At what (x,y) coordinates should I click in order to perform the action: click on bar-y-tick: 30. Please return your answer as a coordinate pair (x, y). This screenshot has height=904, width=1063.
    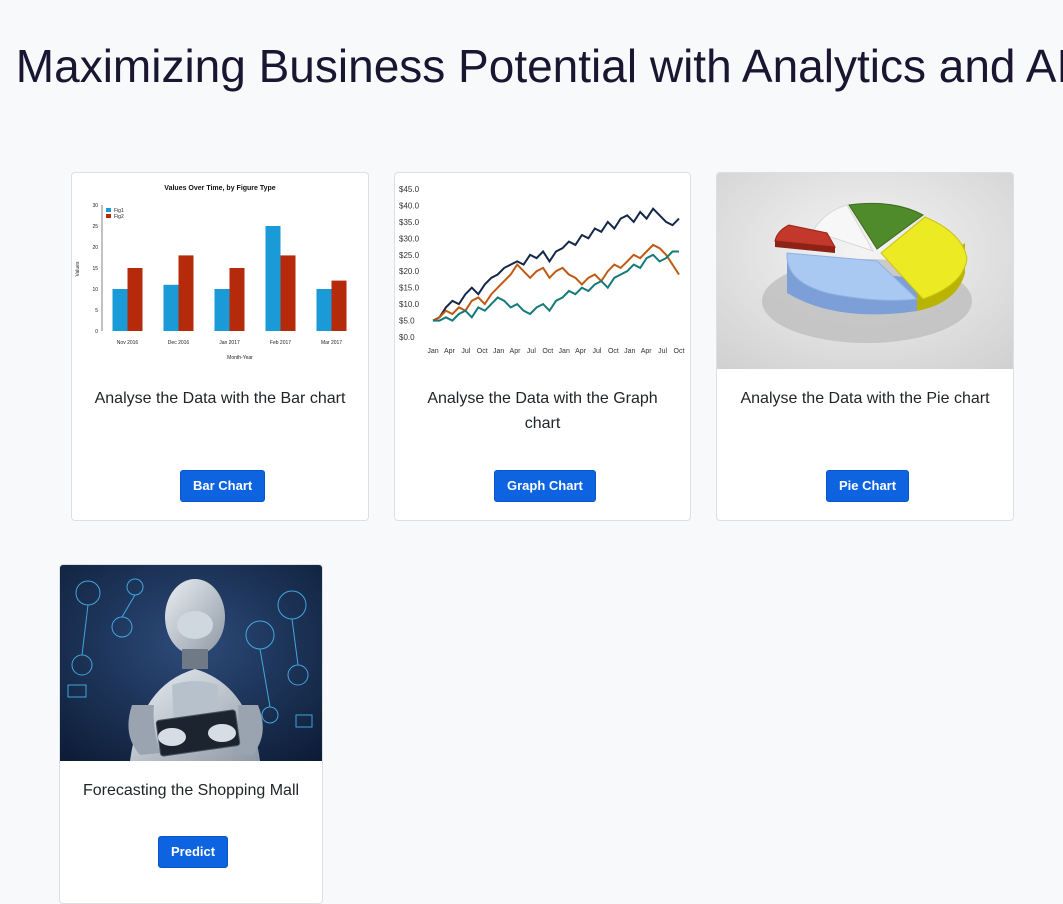
    Looking at the image, I should click on (95, 206).